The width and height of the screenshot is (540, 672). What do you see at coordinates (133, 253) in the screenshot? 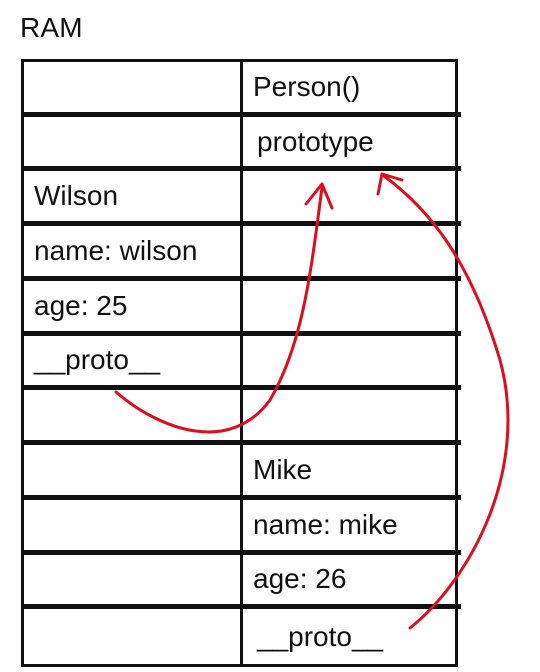
I see `cell-left-3: name: wilson` at bounding box center [133, 253].